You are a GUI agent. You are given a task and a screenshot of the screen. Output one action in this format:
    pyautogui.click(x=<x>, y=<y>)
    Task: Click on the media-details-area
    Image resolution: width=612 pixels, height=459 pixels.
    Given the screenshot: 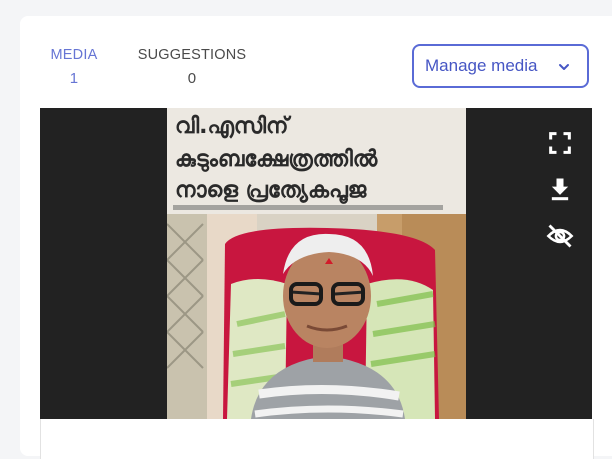 What is the action you would take?
    pyautogui.click(x=317, y=439)
    